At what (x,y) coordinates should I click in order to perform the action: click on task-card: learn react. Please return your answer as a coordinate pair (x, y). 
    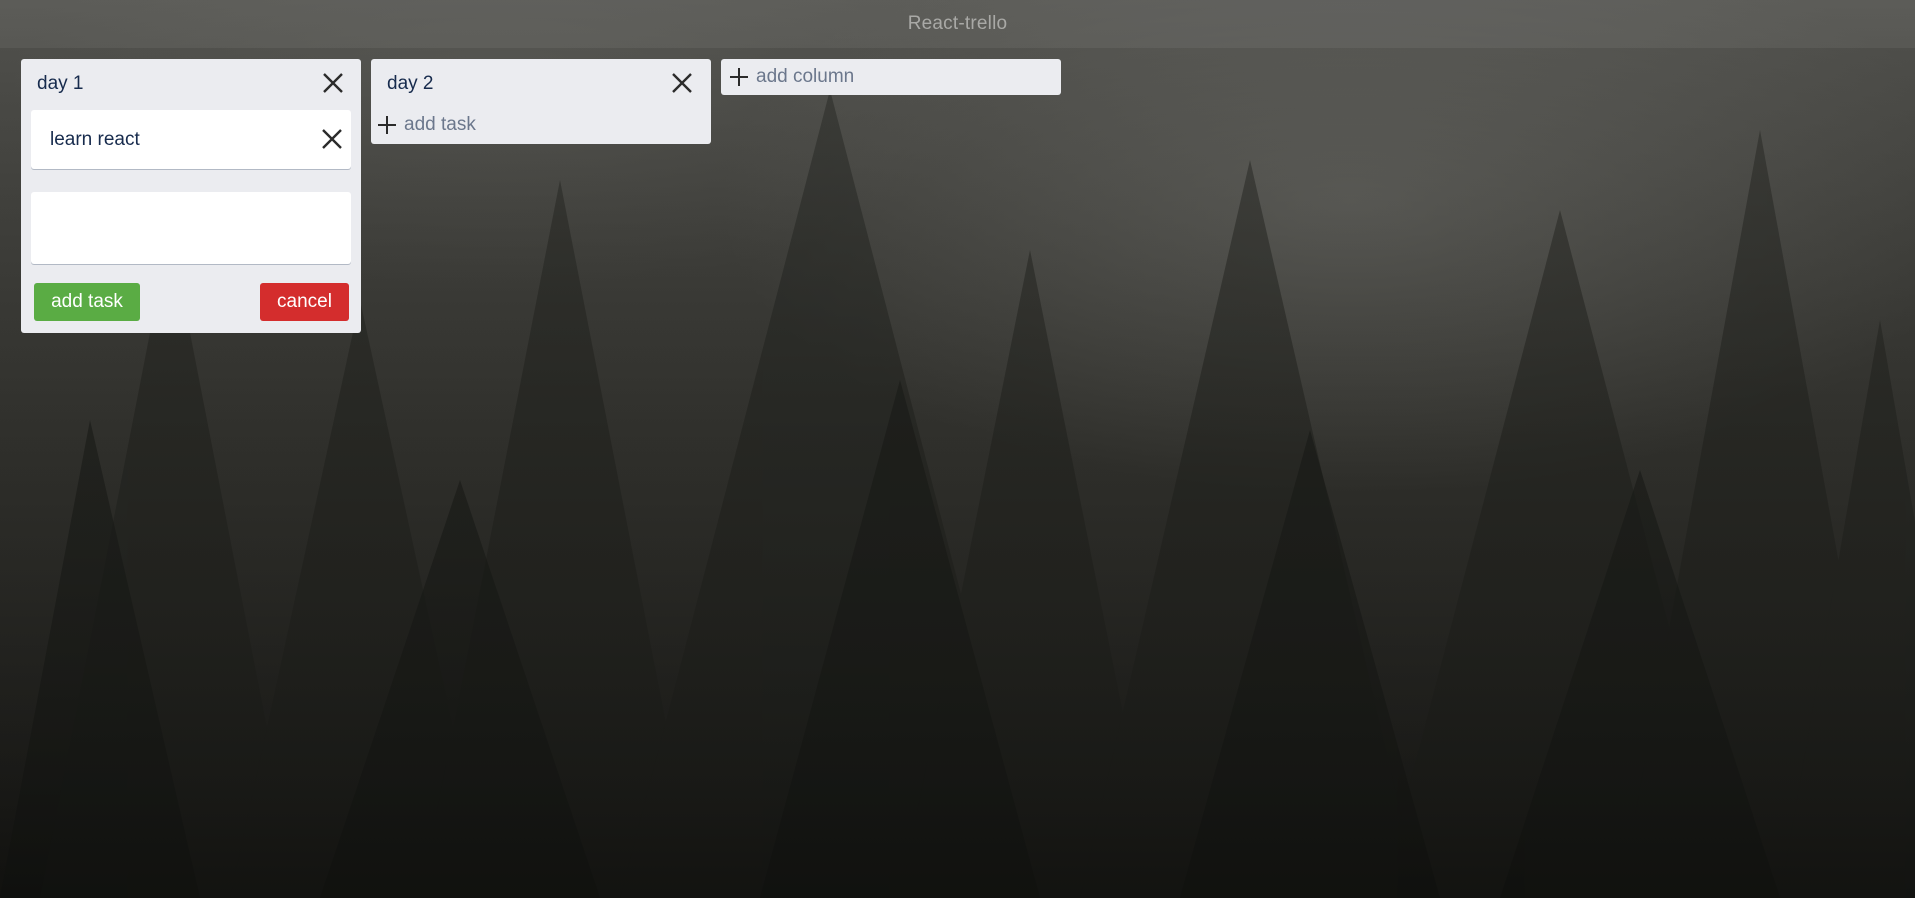
    Looking at the image, I should click on (191, 139).